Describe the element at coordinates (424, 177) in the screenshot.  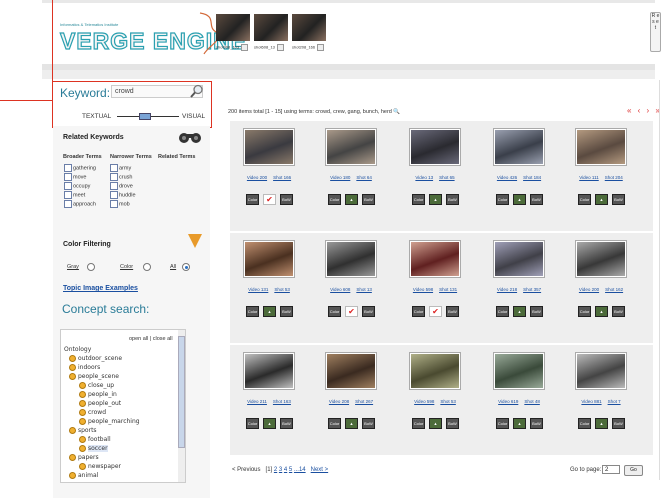
I see `video-link: Video 13` at that location.